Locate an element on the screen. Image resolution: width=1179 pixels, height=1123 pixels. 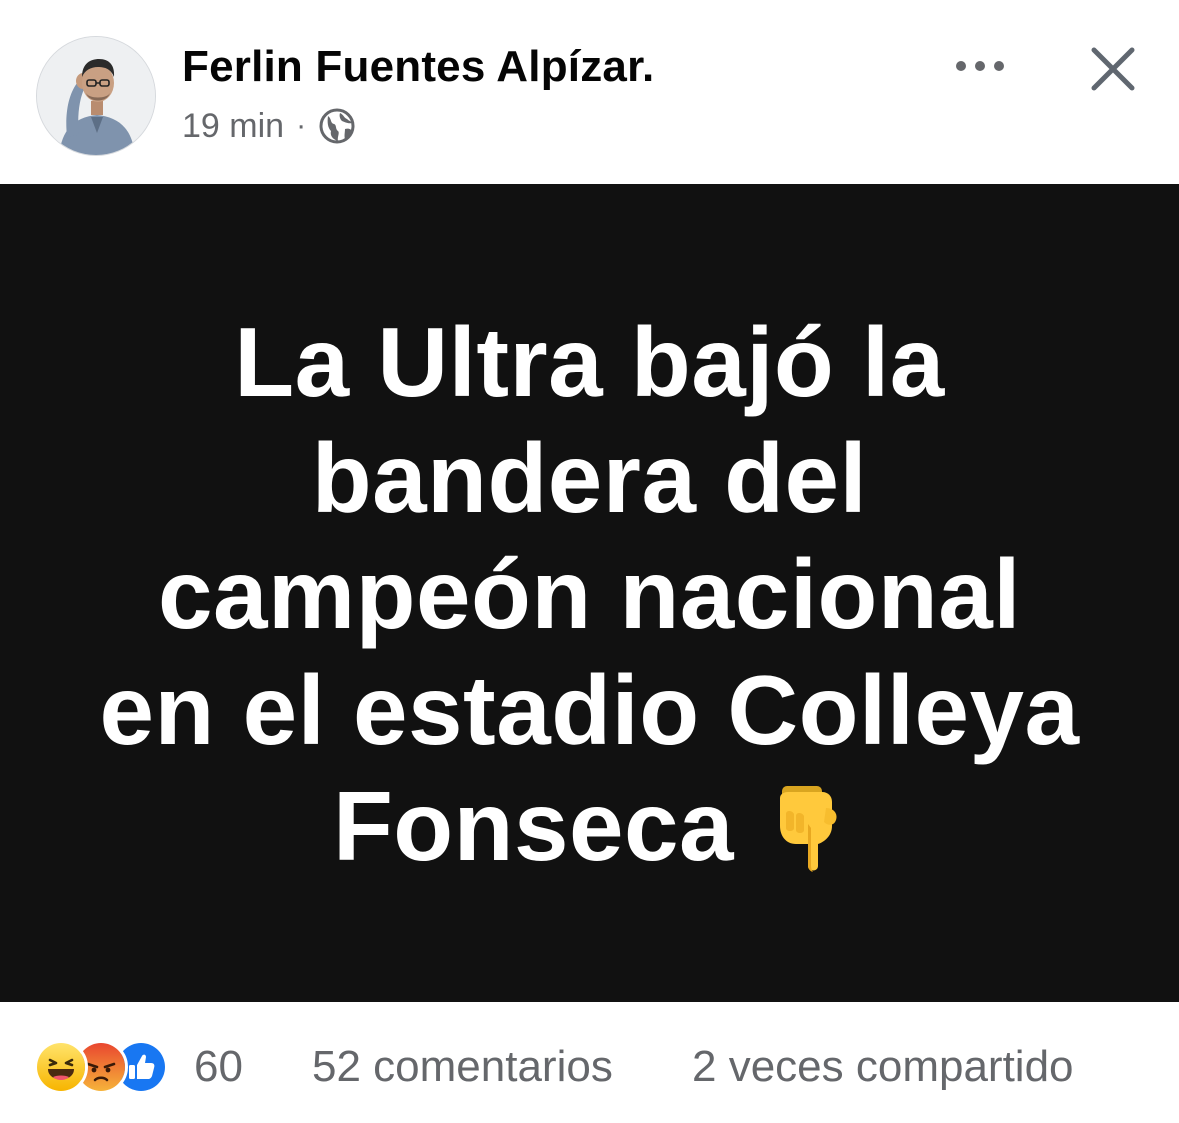
pointing-down-hand-emoji is located at coordinates (810, 827).